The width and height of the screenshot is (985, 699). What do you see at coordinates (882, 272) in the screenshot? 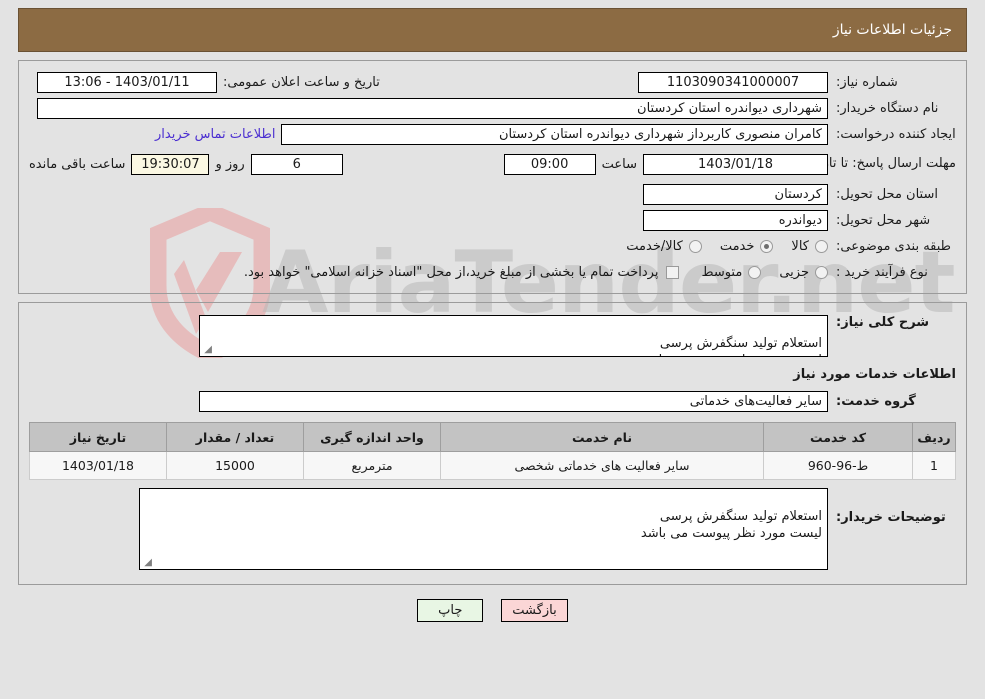
I see `process-label: نوع فرآیند خرید :` at bounding box center [882, 272].